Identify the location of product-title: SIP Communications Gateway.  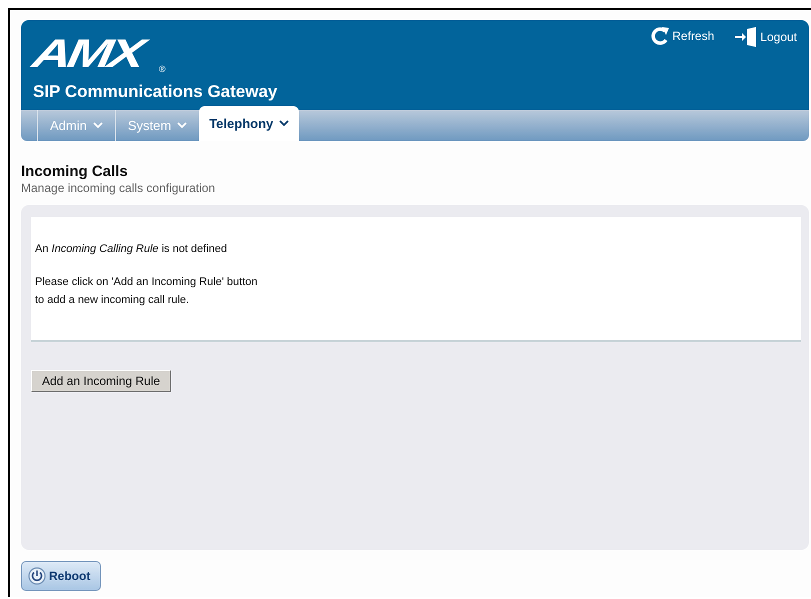
(155, 92).